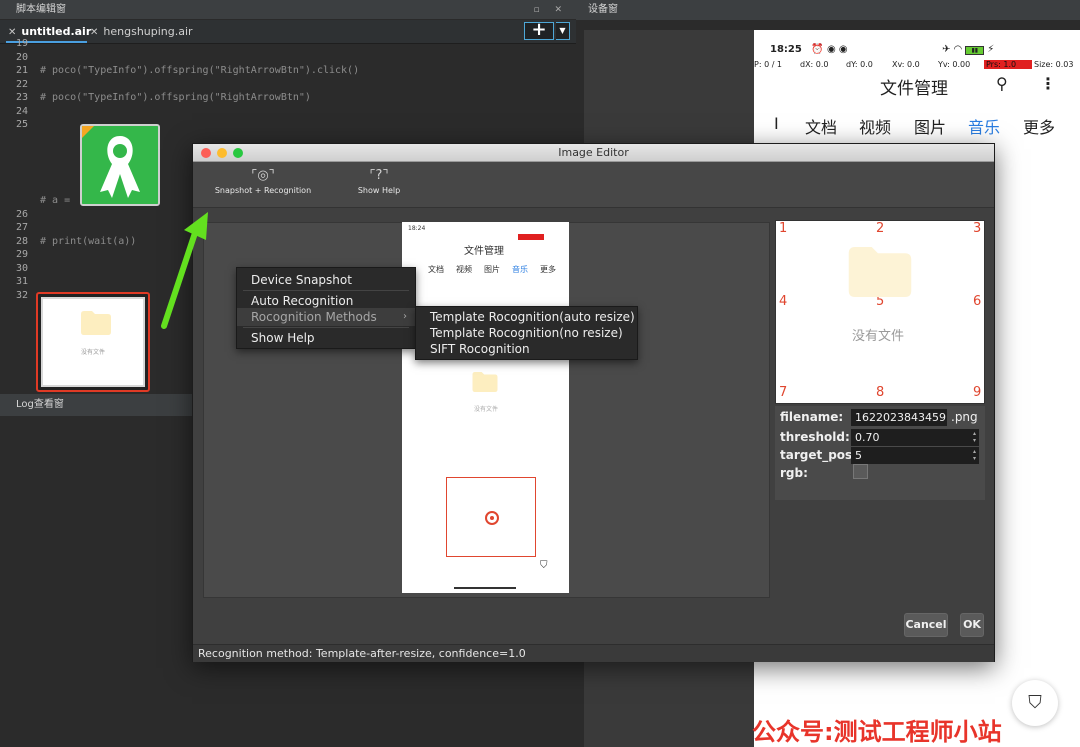 Image resolution: width=1080 pixels, height=747 pixels. What do you see at coordinates (860, 471) in the screenshot?
I see `rgb-checkbox` at bounding box center [860, 471].